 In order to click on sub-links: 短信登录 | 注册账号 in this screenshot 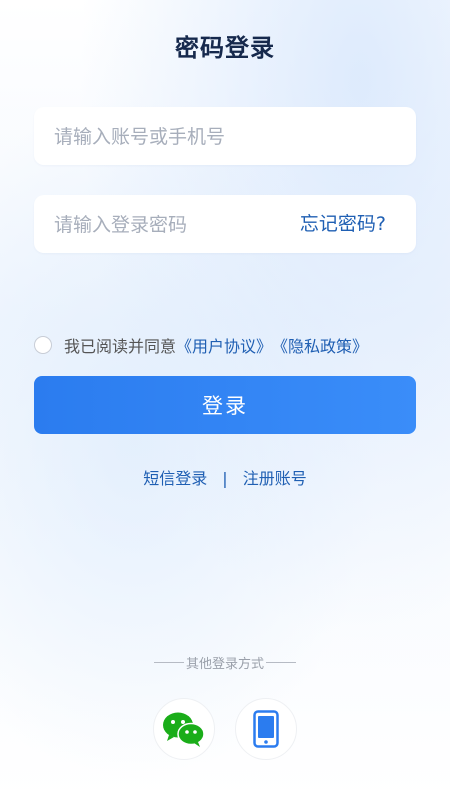, I will do `click(225, 477)`.